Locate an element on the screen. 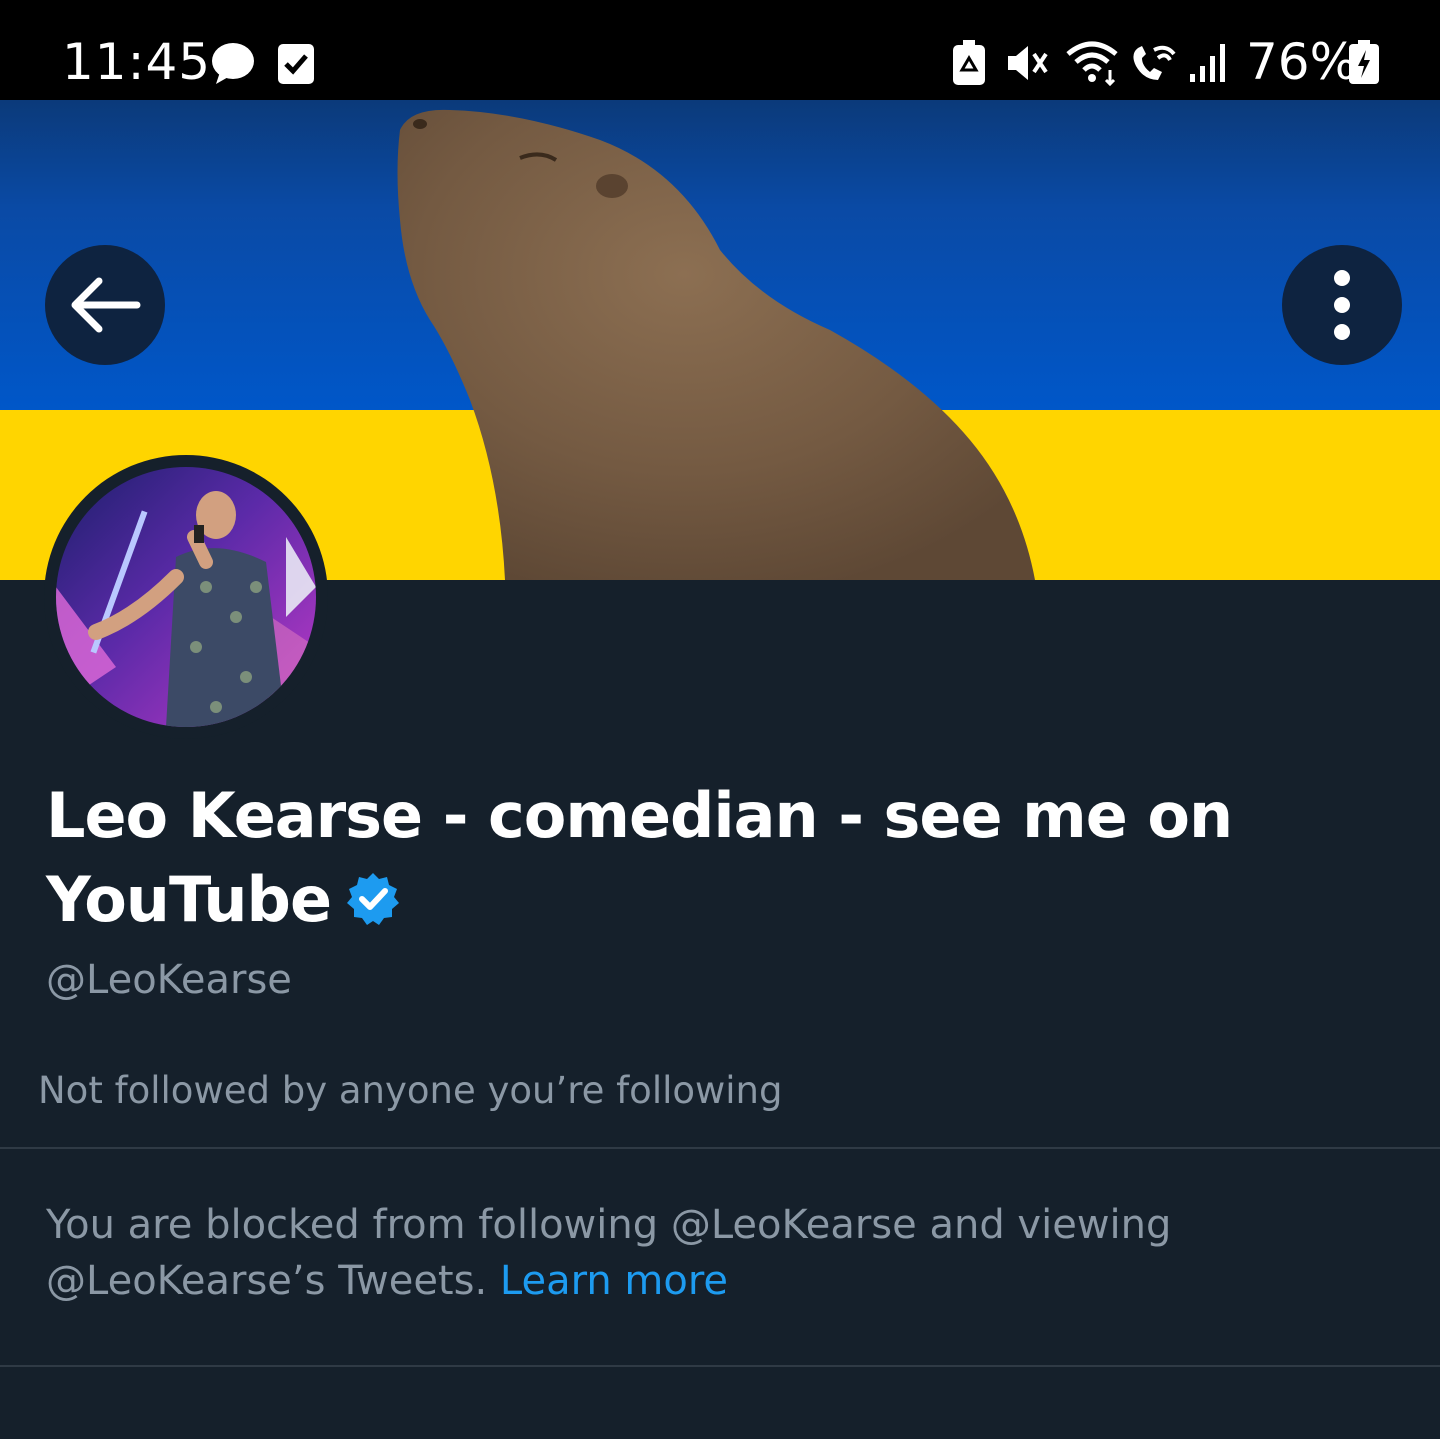 The image size is (1440, 1439). back-button is located at coordinates (105, 305).